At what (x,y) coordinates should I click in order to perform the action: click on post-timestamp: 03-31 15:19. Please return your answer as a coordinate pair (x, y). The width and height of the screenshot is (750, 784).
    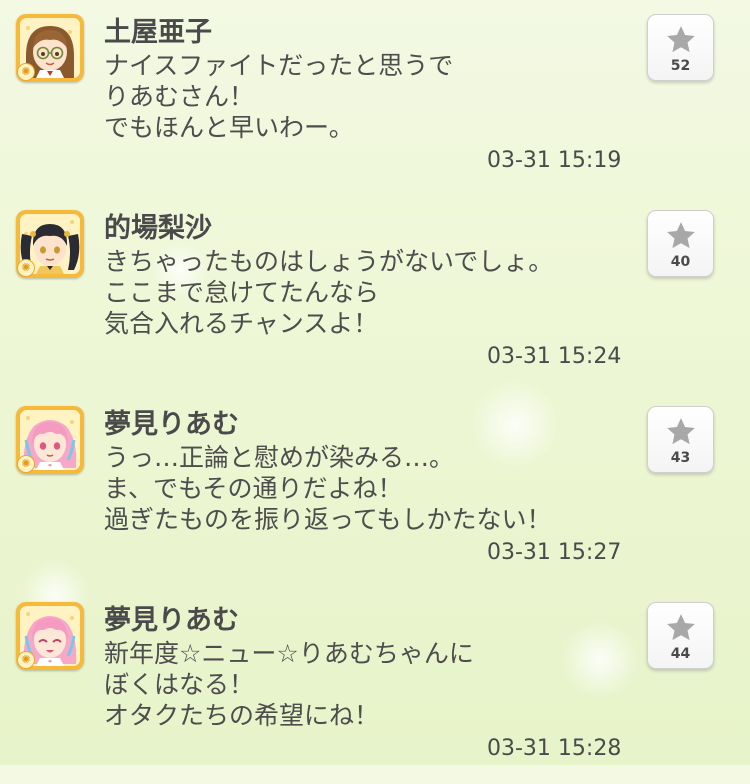
    Looking at the image, I should click on (554, 160).